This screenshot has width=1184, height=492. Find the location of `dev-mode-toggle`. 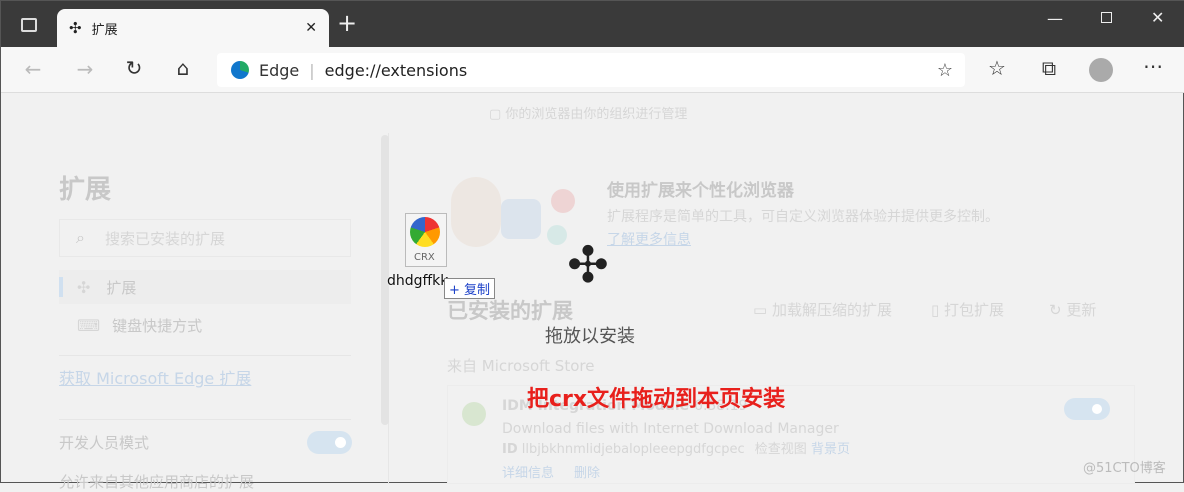

dev-mode-toggle is located at coordinates (329, 442).